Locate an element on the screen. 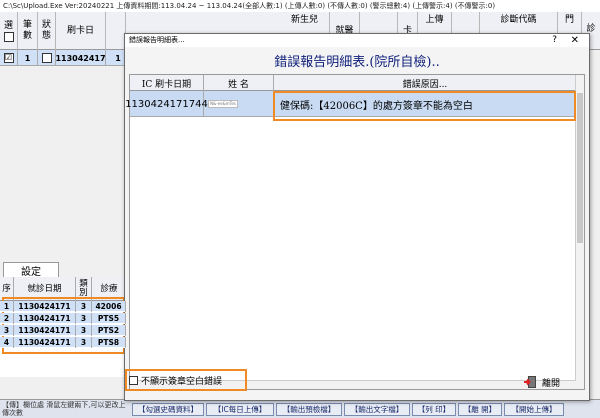  check-icon: ☑ is located at coordinates (8, 58).